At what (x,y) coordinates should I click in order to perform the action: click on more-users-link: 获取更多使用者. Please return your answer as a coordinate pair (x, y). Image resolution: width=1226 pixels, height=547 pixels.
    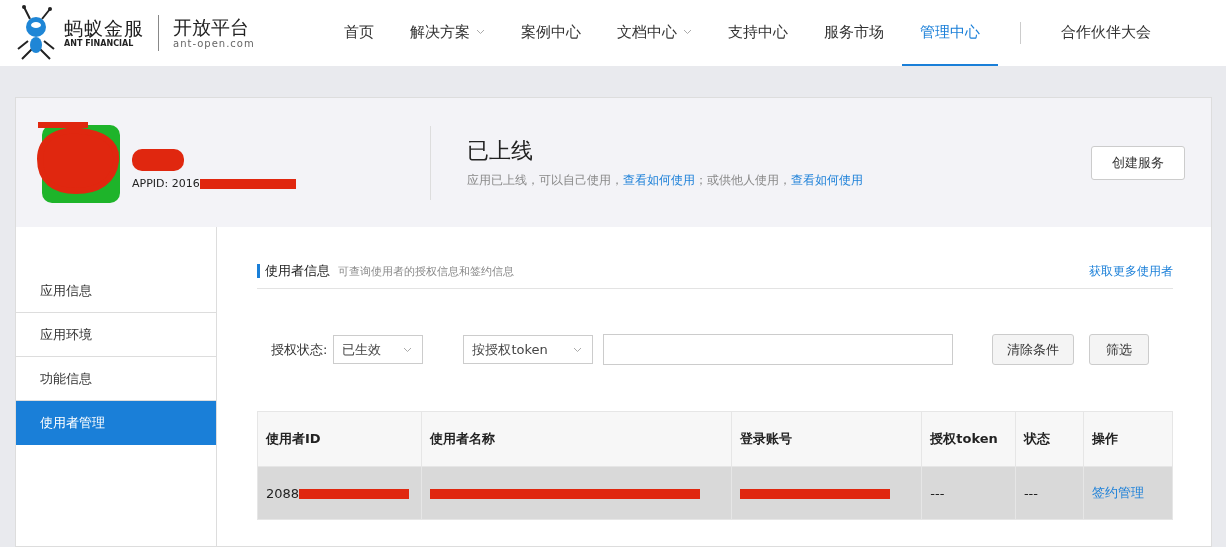
    Looking at the image, I should click on (1131, 271).